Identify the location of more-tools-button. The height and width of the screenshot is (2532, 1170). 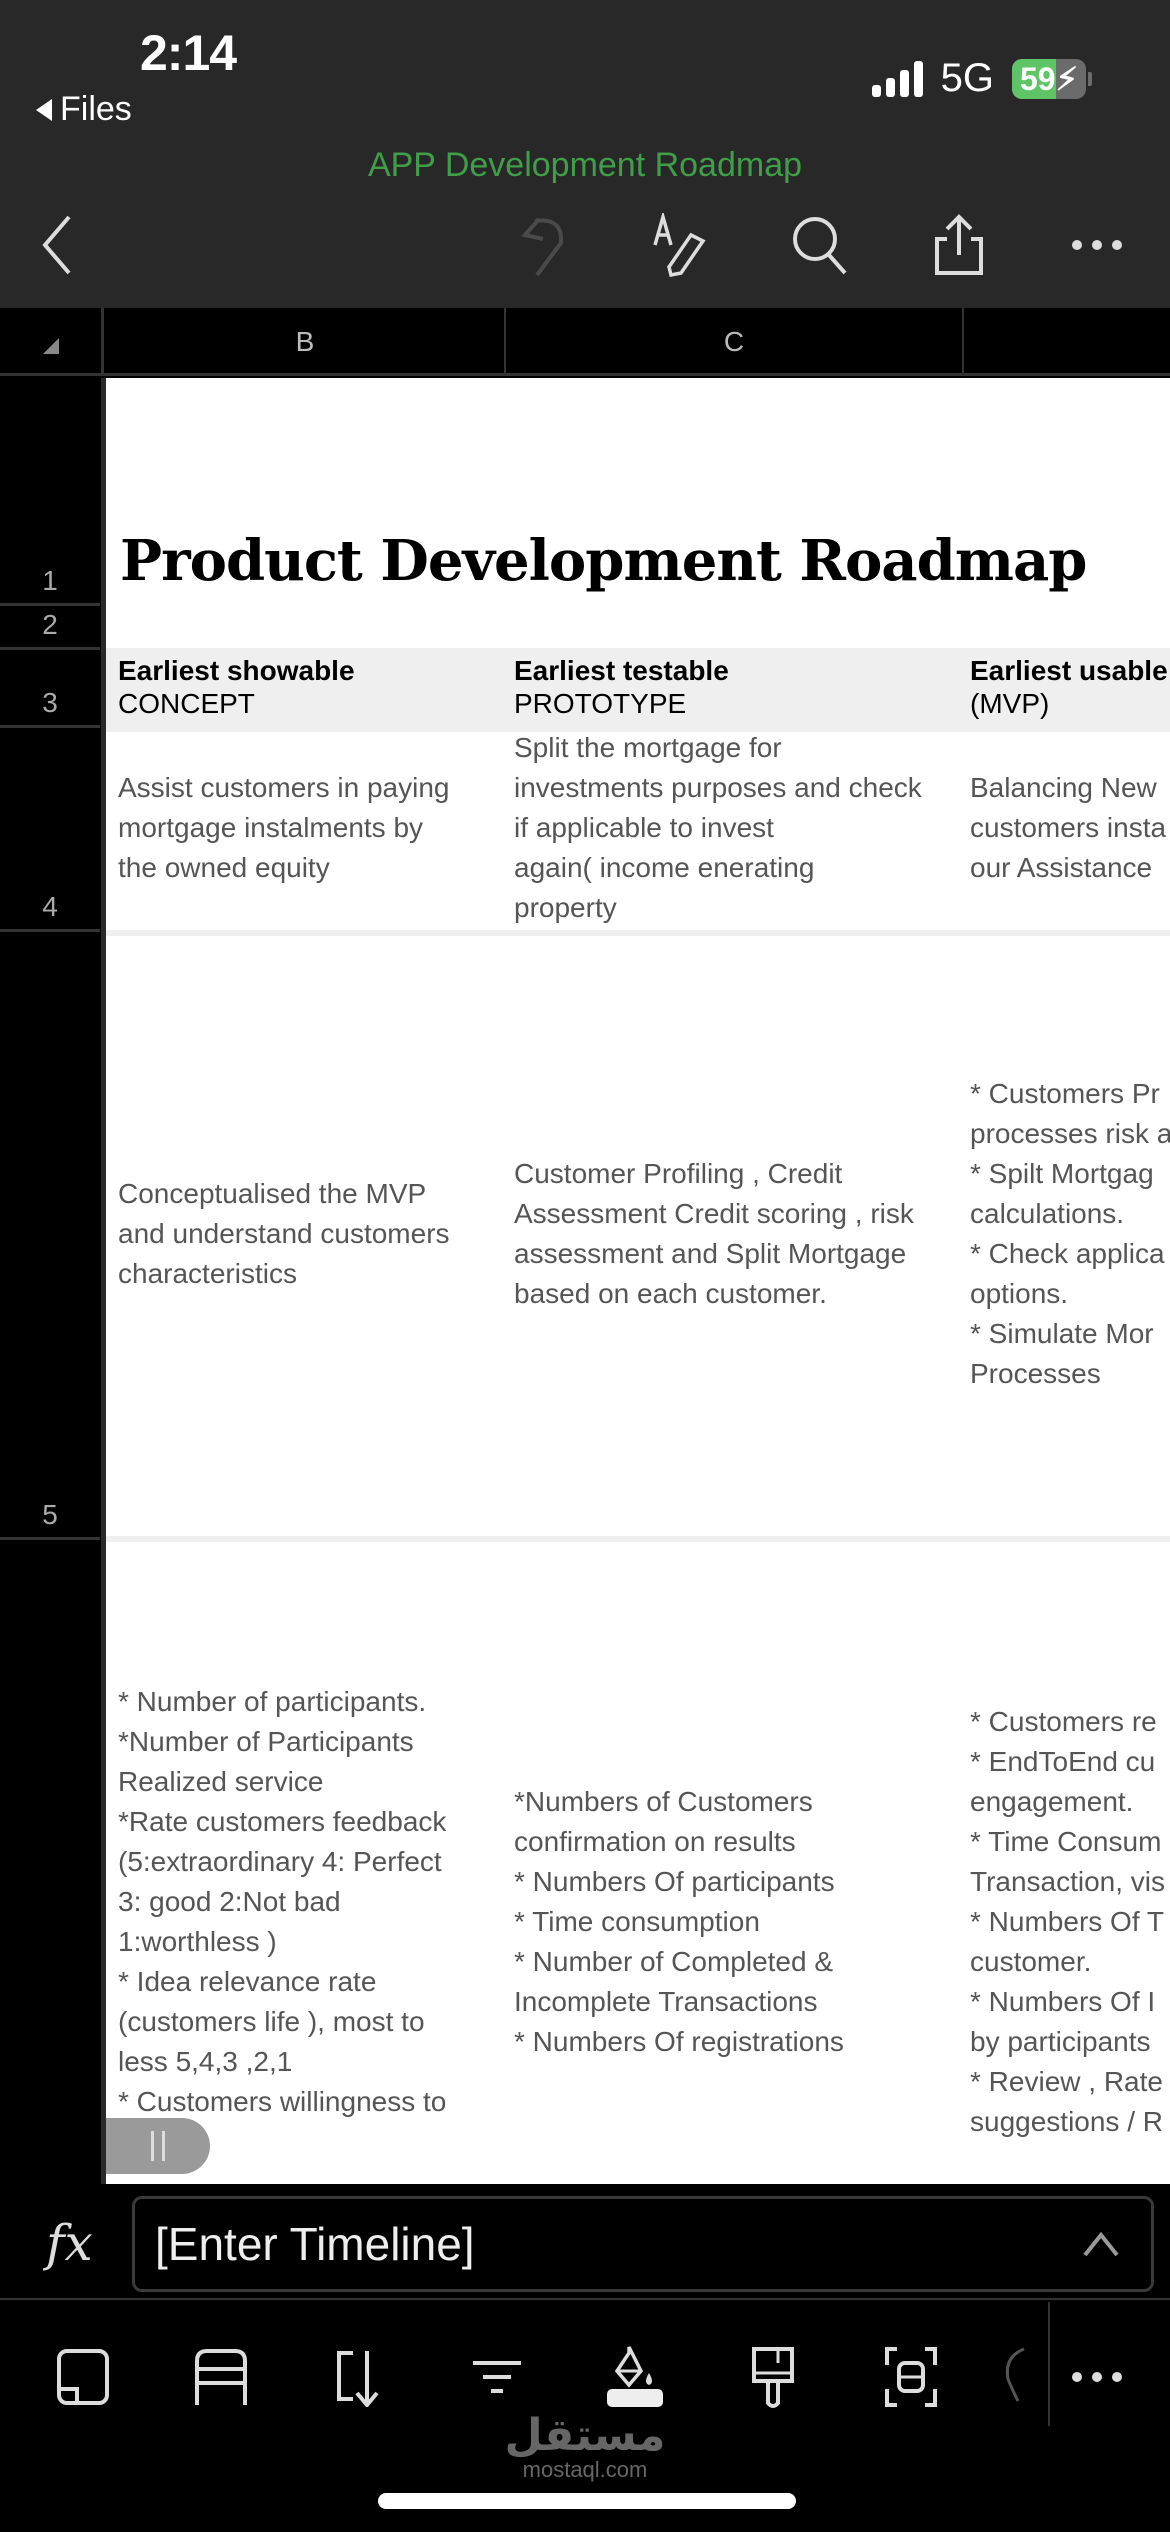
(1097, 2377).